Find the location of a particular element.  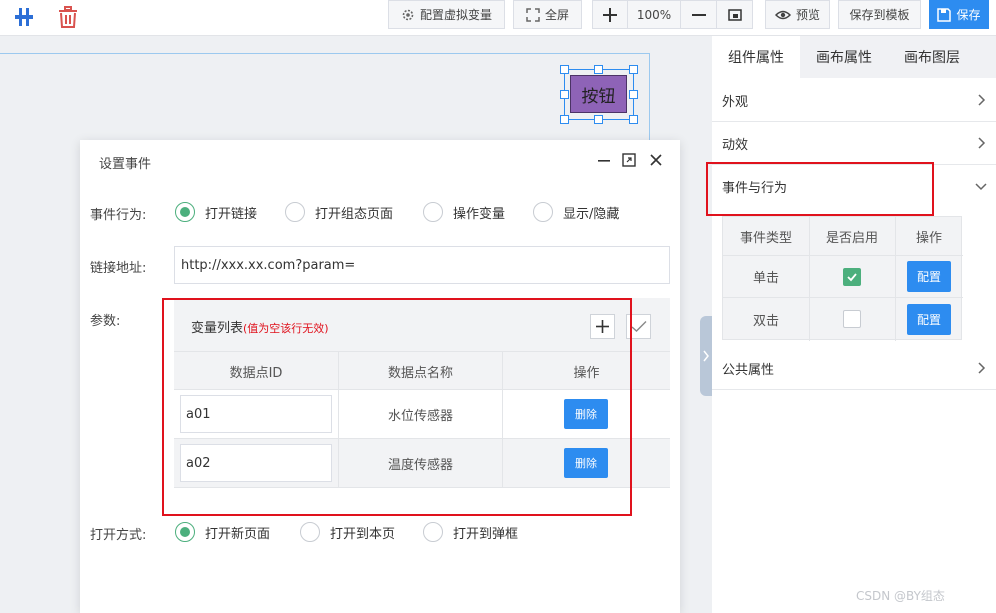

right-panel-tabs: 组件属性 画布属性 画布图层 is located at coordinates (854, 57).